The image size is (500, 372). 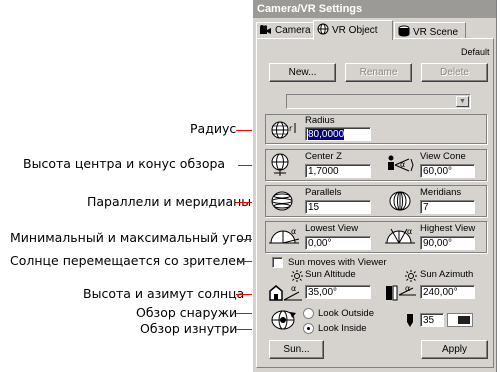 I want to click on center-z-icon, so click(x=285, y=167).